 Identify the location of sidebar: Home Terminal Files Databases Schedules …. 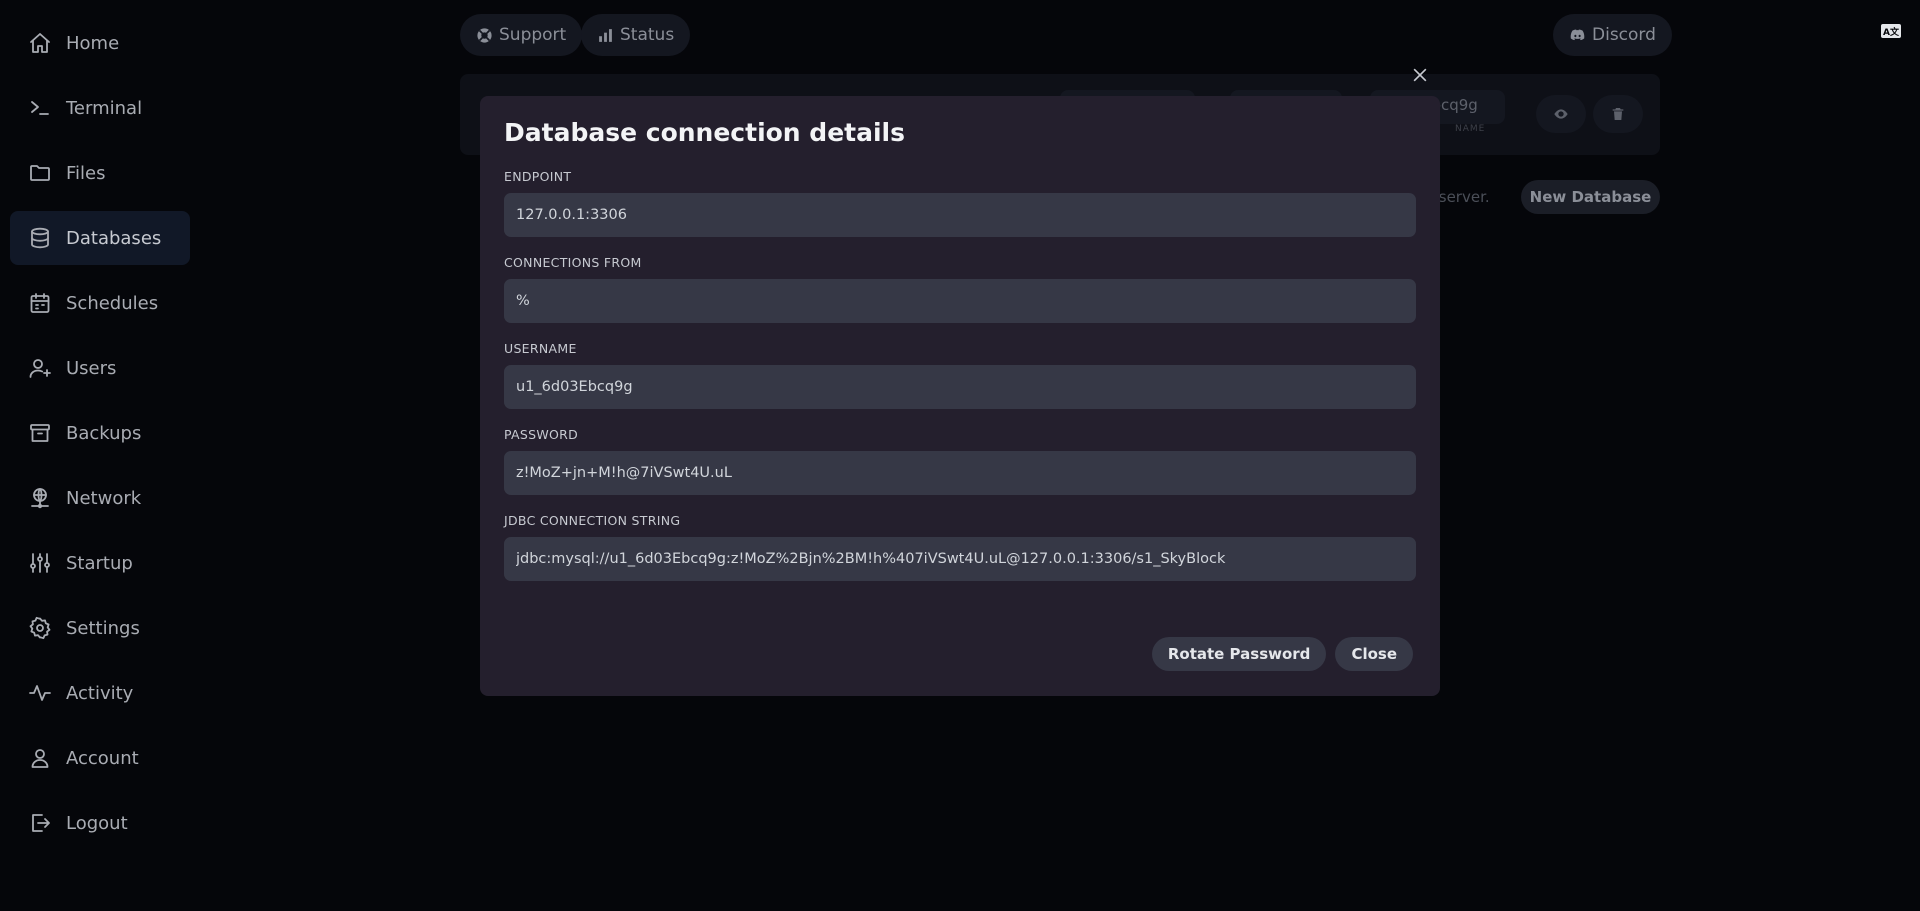
(100, 455).